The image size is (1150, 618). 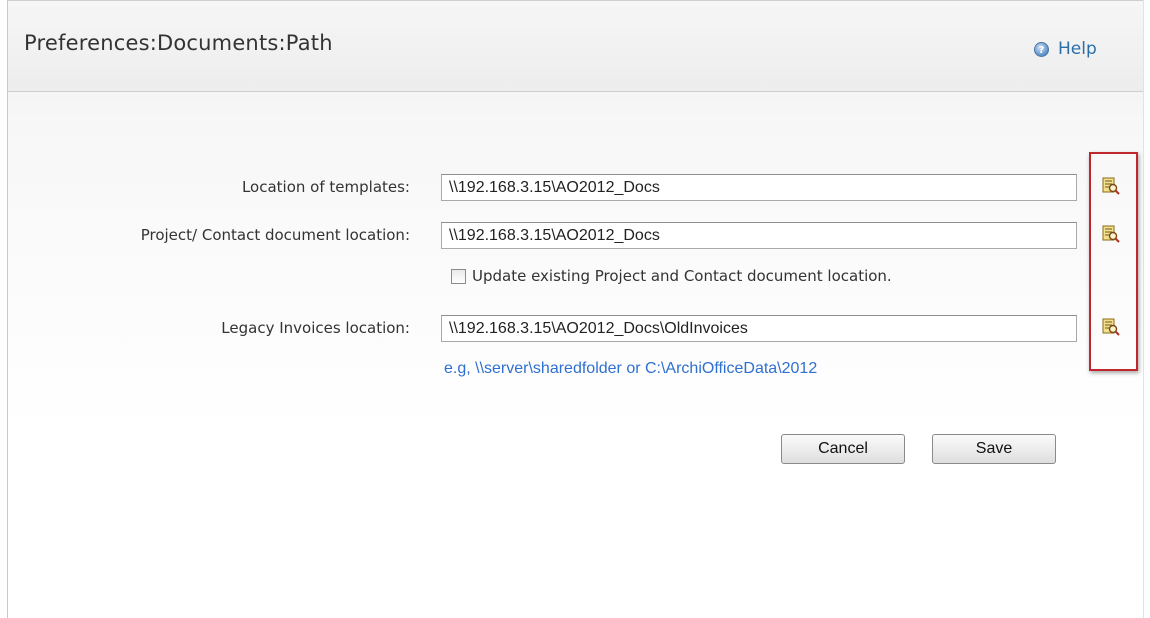 What do you see at coordinates (575, 46) in the screenshot?
I see `panel-header: Preferences:Documents:Path ? Help` at bounding box center [575, 46].